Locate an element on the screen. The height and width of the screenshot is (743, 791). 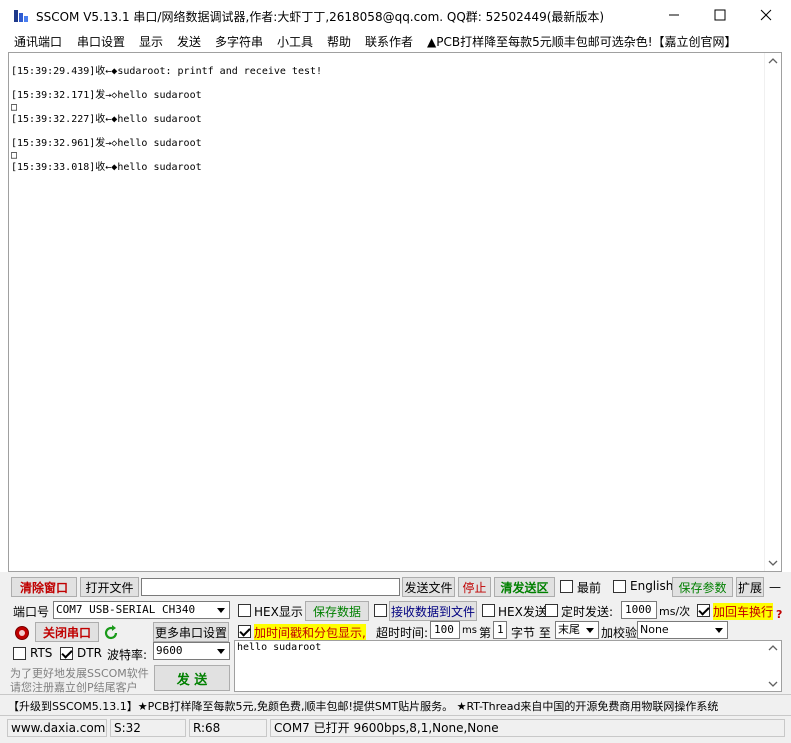
menu-serial-settings: 串口设置 is located at coordinates (101, 41).